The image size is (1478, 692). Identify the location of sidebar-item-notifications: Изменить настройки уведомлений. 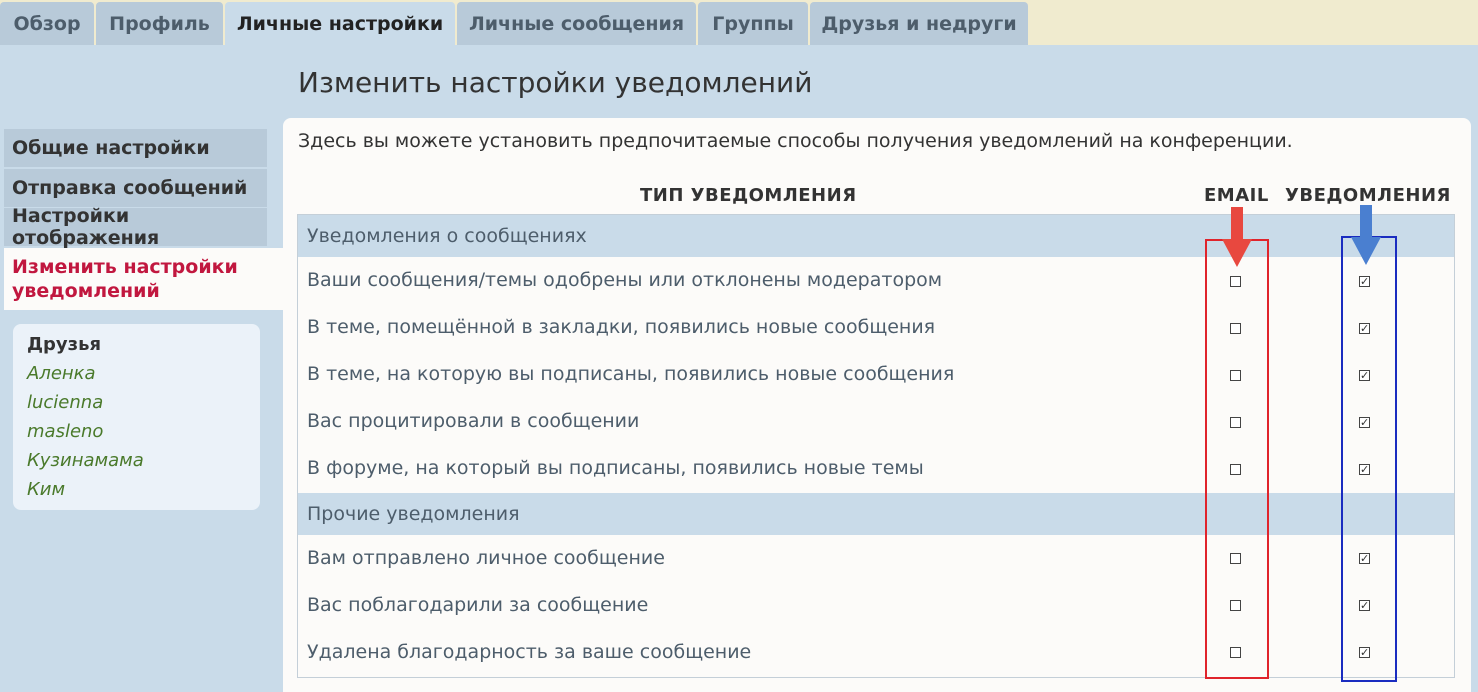
(143, 279).